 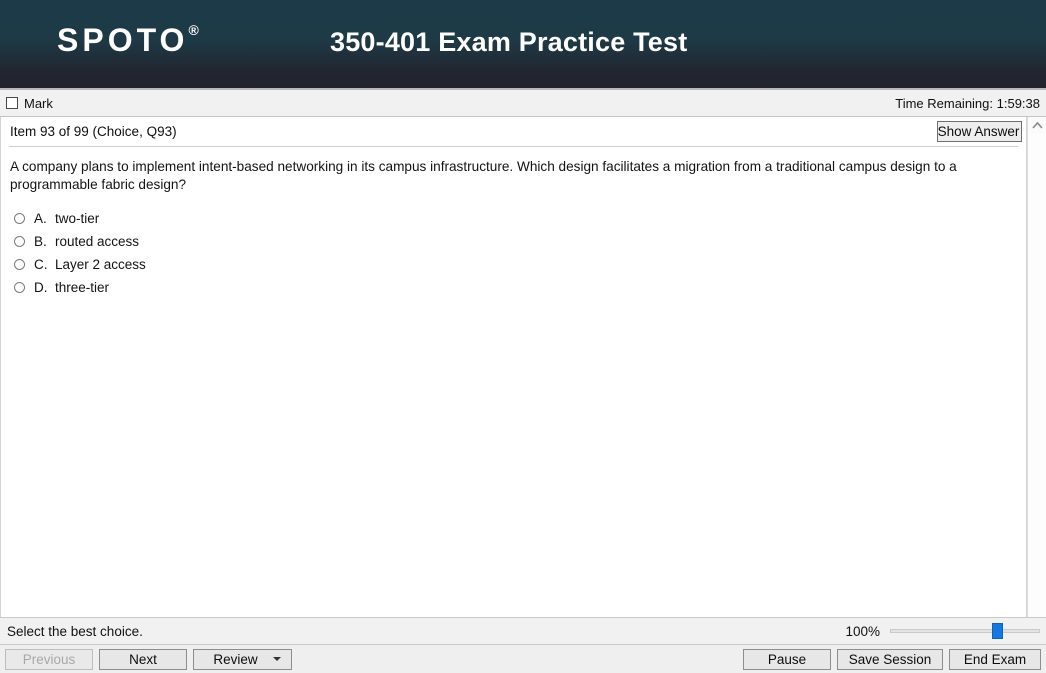 What do you see at coordinates (967, 103) in the screenshot?
I see `time-remaining: Time Remaining: 1:59:38` at bounding box center [967, 103].